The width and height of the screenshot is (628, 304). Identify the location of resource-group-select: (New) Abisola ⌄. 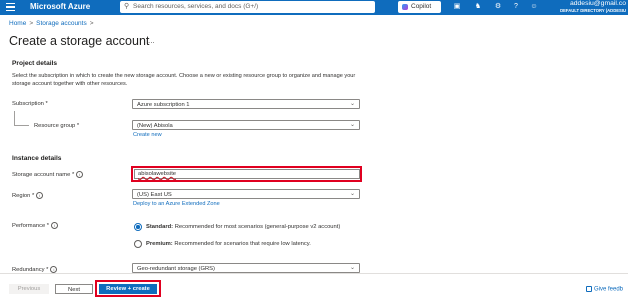
(246, 125).